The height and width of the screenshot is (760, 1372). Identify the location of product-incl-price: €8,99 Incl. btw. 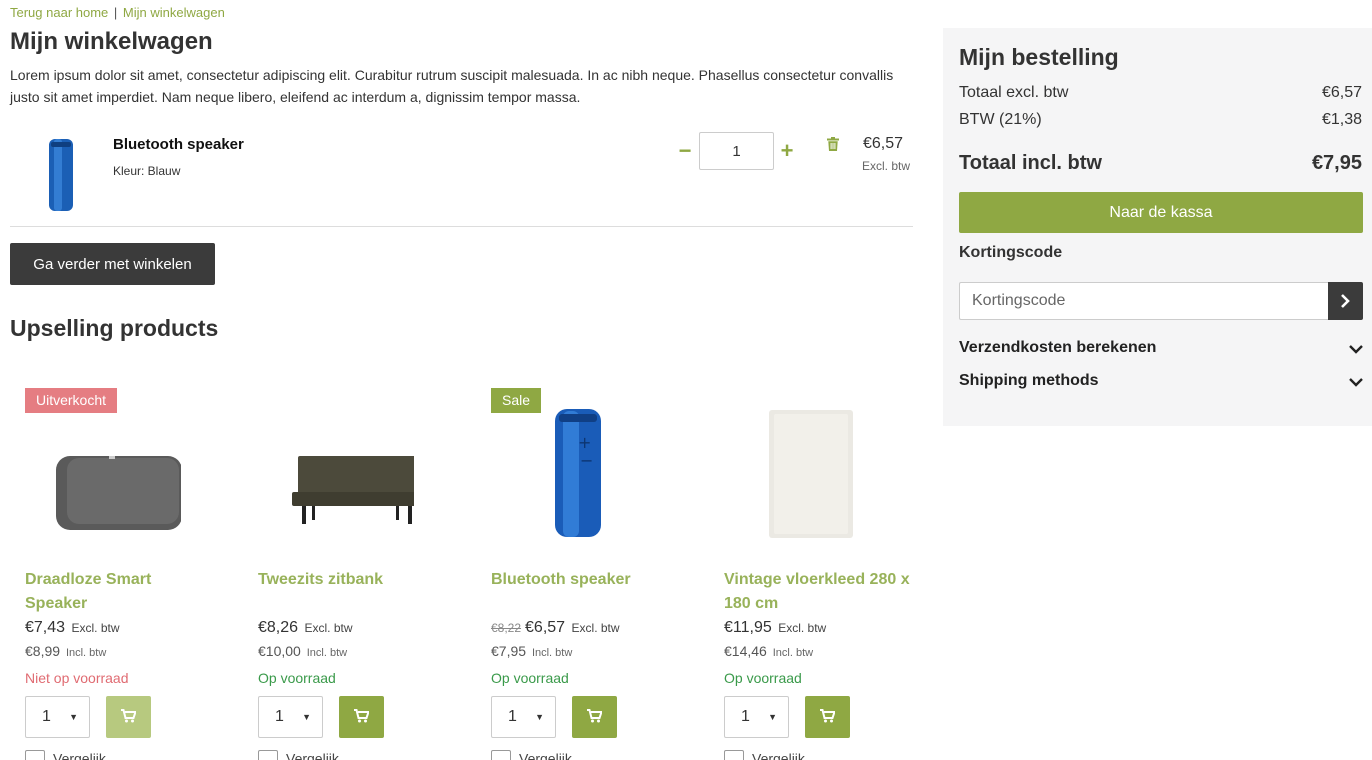
(65, 651).